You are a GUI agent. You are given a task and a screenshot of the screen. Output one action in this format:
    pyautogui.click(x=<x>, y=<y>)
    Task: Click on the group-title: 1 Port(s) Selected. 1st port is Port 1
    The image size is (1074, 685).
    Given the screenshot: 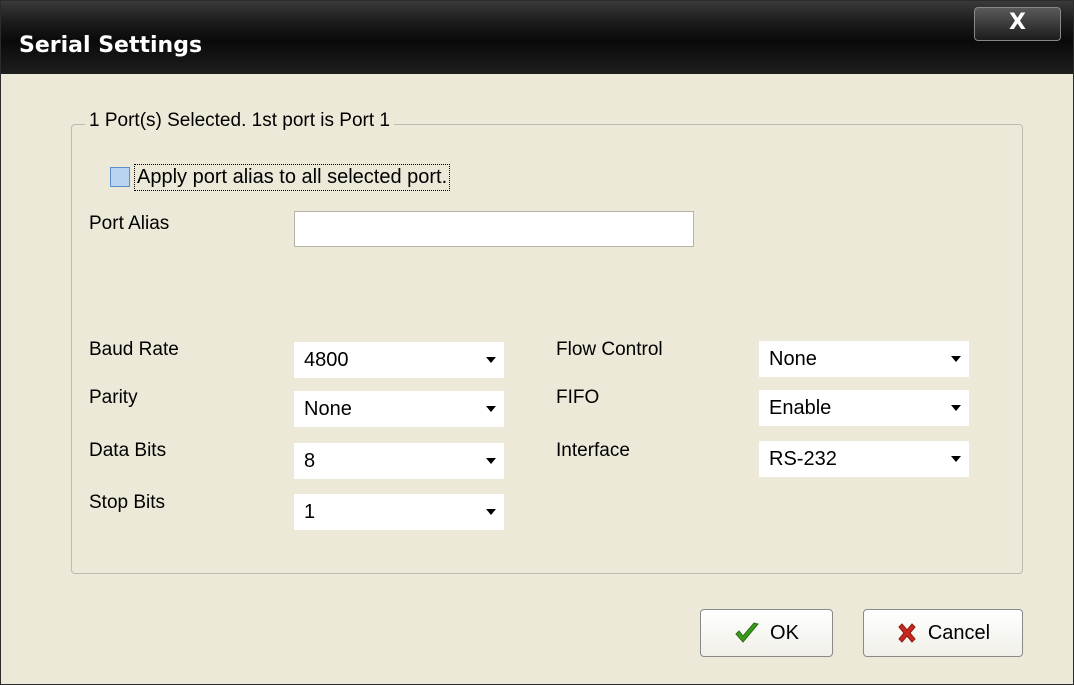 What is the action you would take?
    pyautogui.click(x=239, y=121)
    